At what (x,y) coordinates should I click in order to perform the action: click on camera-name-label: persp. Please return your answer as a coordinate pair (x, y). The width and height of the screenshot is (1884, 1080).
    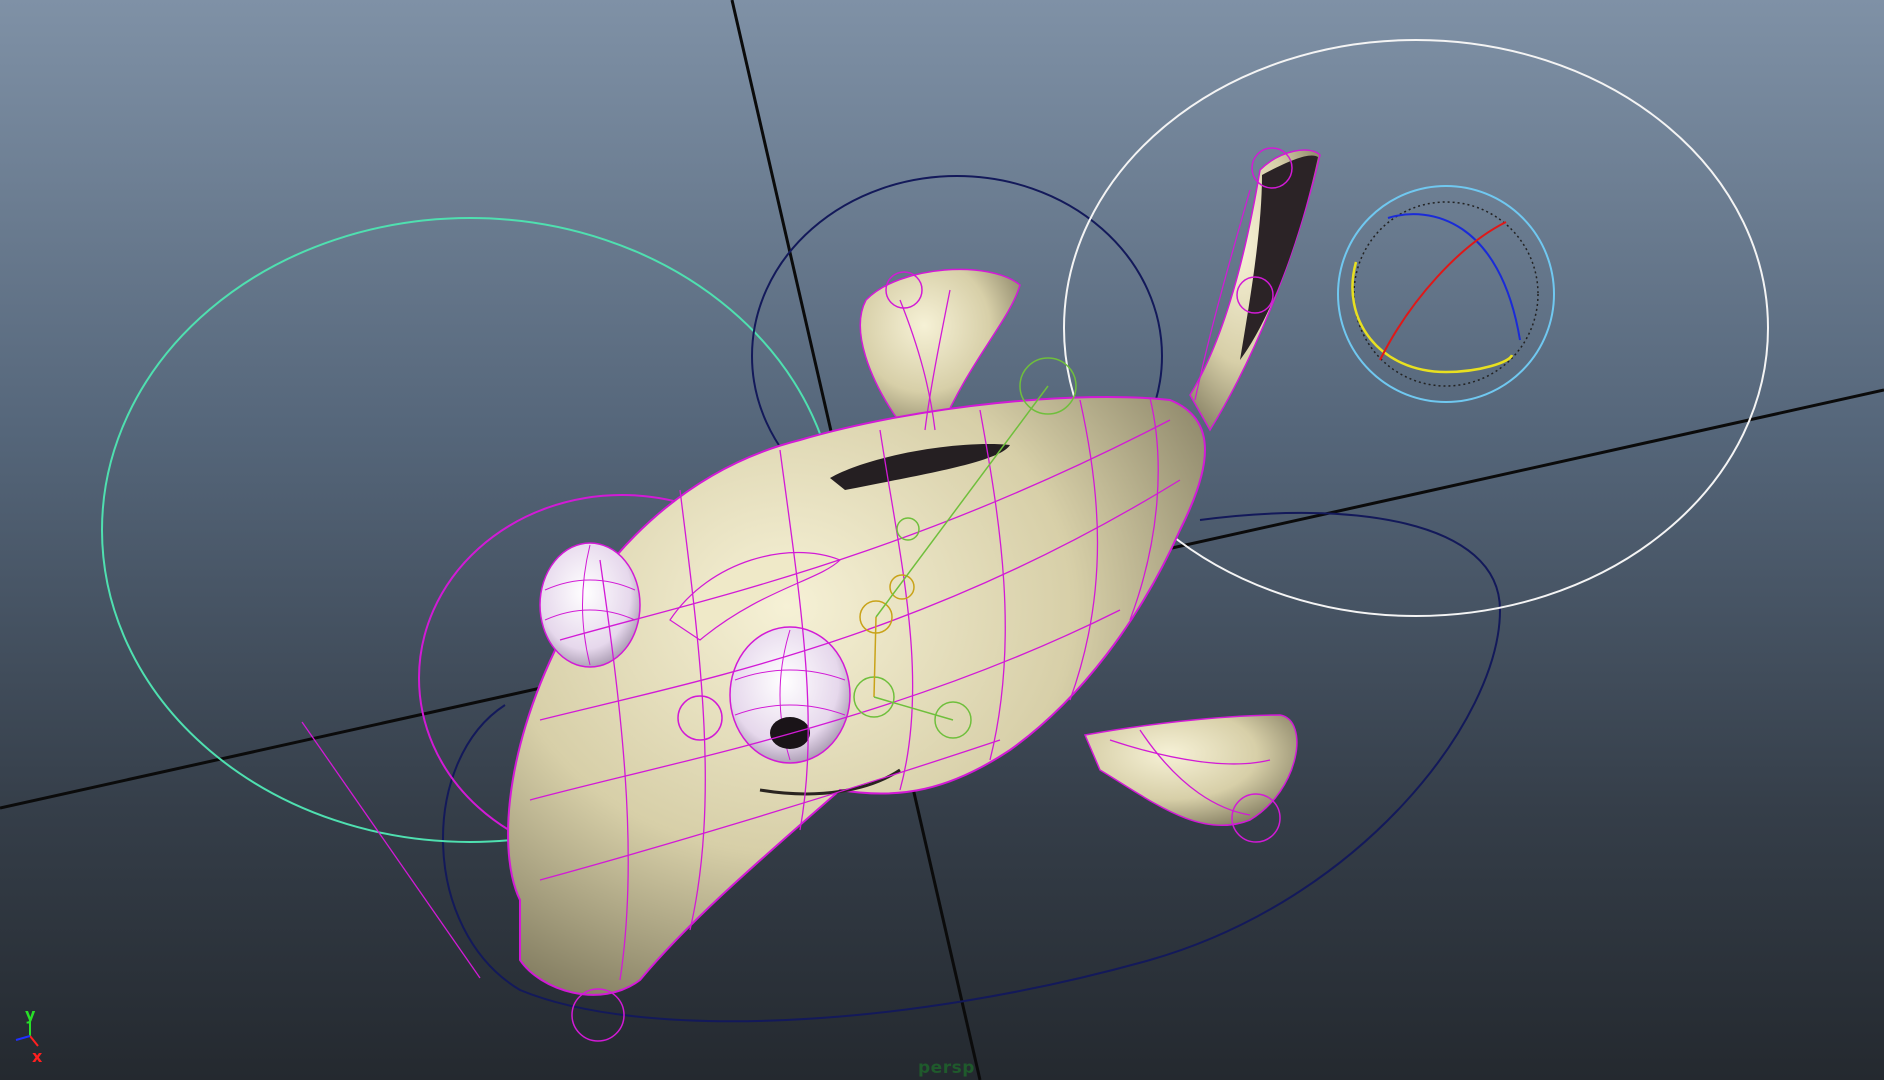
    Looking at the image, I should click on (946, 1068).